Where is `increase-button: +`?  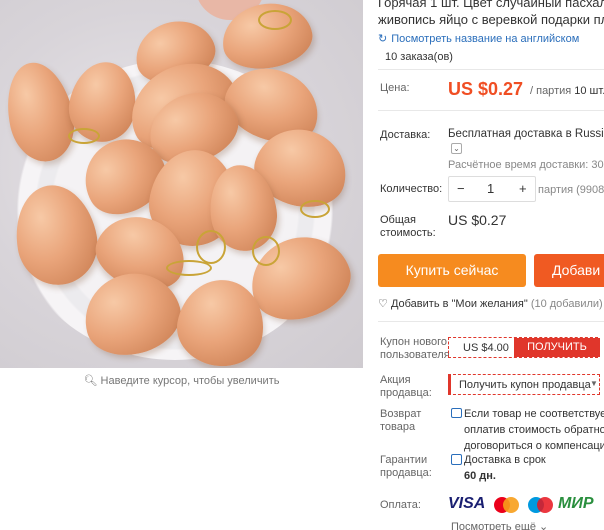
increase-button: + is located at coordinates (523, 188).